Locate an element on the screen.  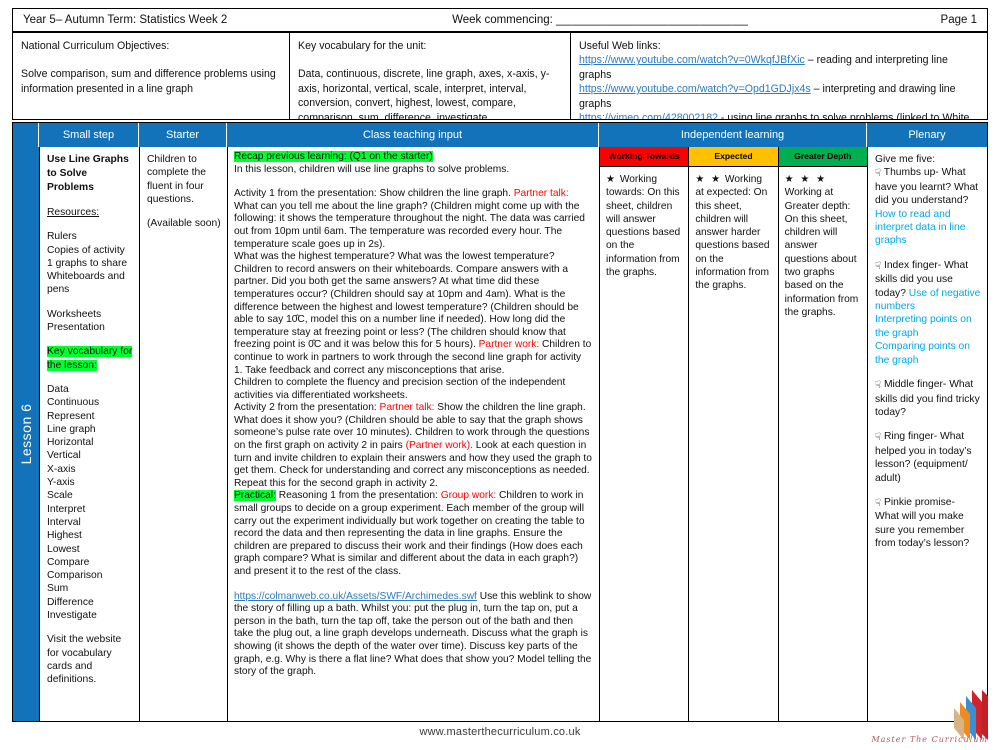
badge-expected: Expected is located at coordinates (733, 157).